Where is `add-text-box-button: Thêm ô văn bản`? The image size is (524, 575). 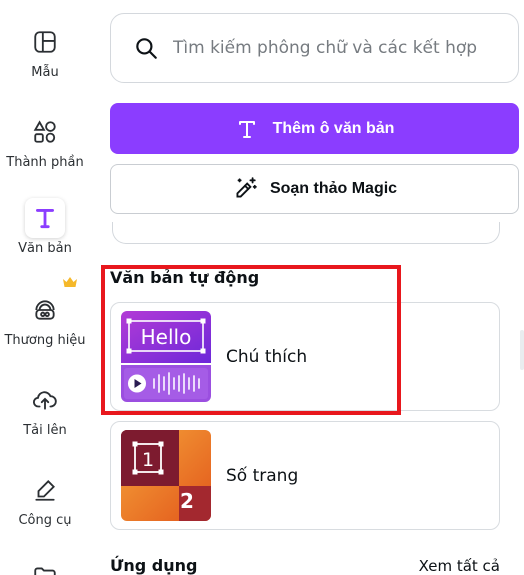
add-text-box-button: Thêm ô văn bản is located at coordinates (314, 128).